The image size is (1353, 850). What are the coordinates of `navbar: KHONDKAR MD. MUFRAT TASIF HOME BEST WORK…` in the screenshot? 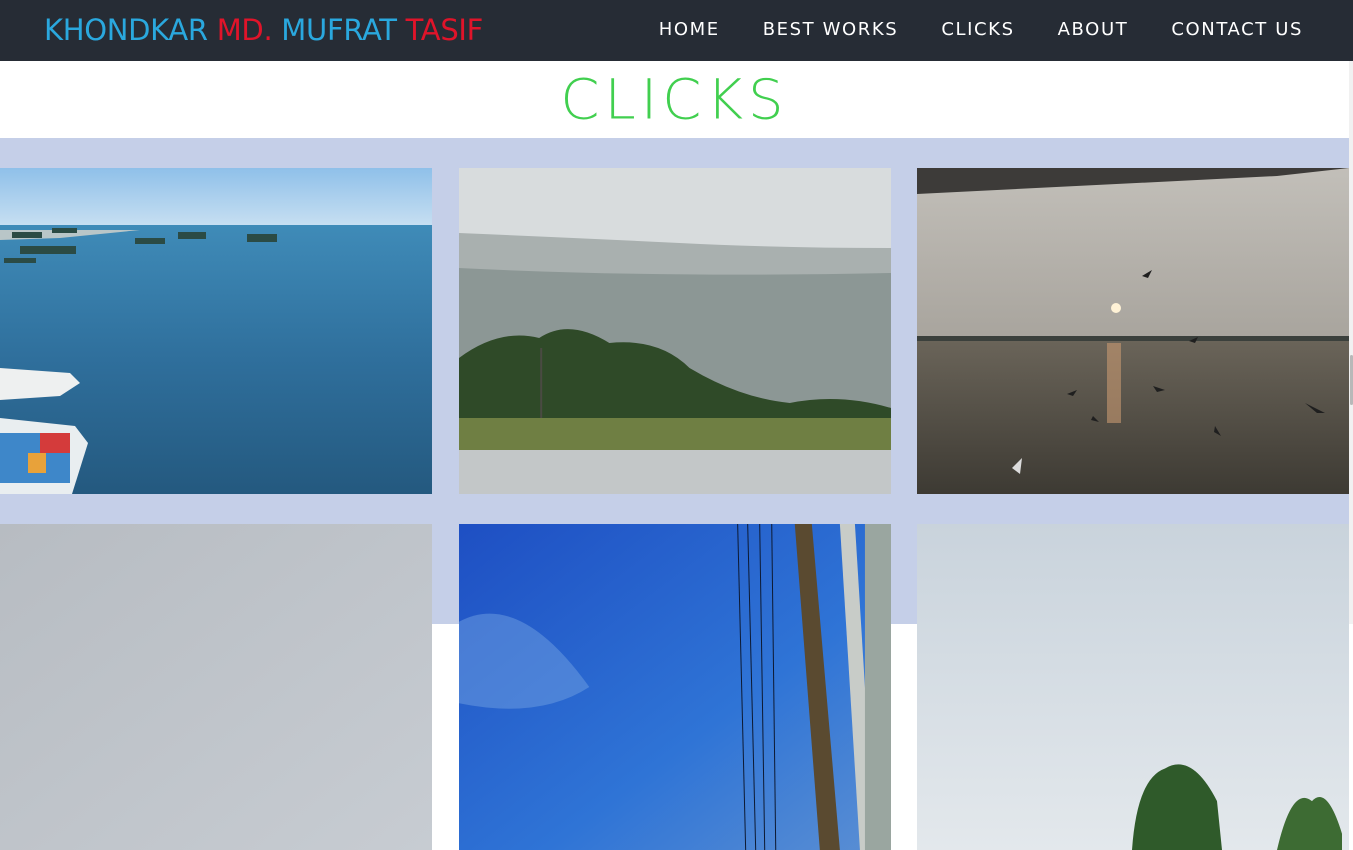 It's located at (676, 30).